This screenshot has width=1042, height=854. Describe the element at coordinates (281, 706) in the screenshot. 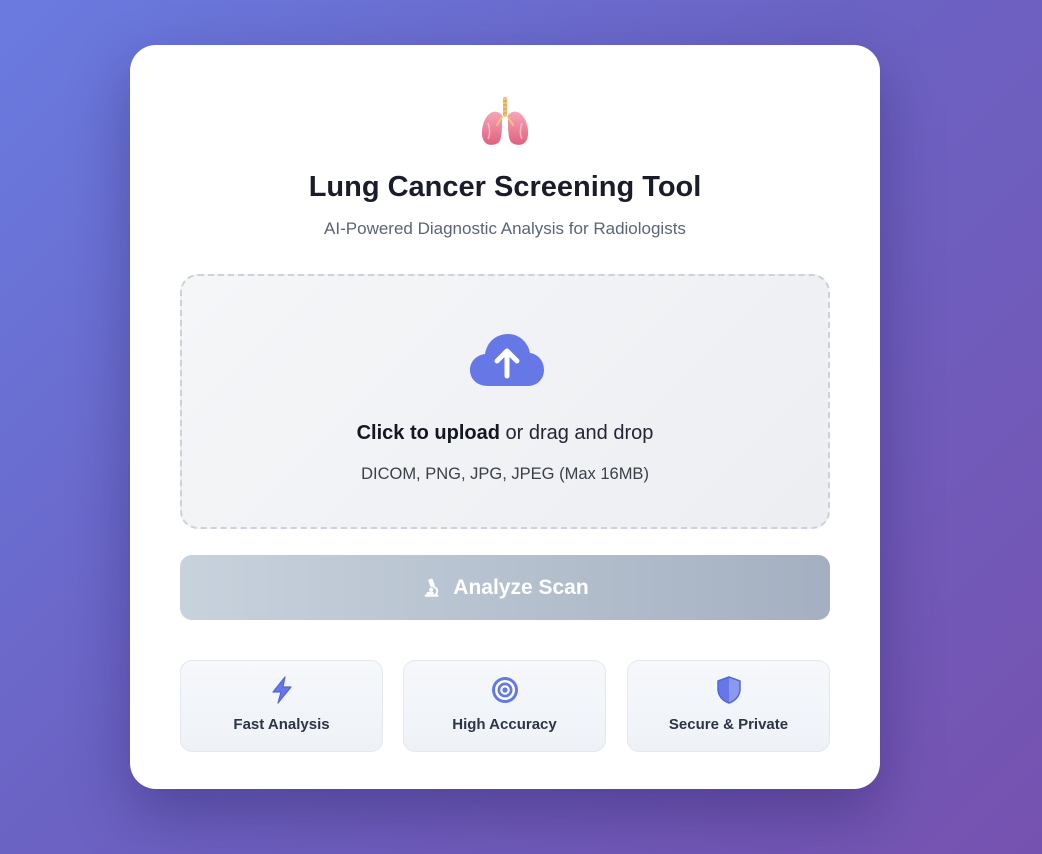

I see `feature-fast-analysis: Fast Analysis` at that location.